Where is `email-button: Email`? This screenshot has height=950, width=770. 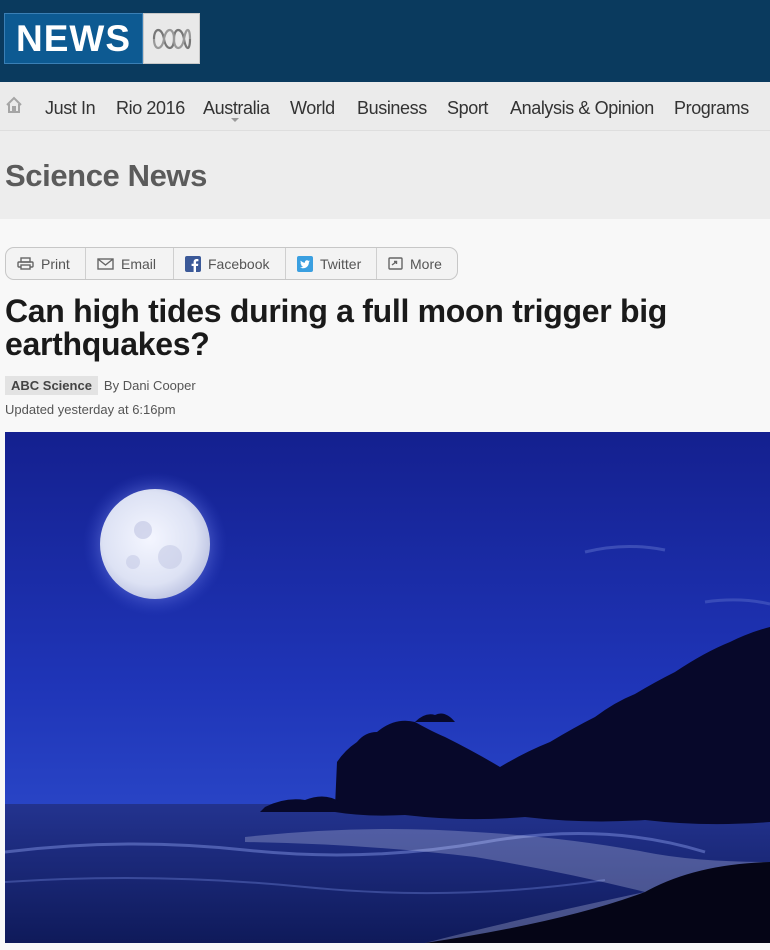 email-button: Email is located at coordinates (130, 263).